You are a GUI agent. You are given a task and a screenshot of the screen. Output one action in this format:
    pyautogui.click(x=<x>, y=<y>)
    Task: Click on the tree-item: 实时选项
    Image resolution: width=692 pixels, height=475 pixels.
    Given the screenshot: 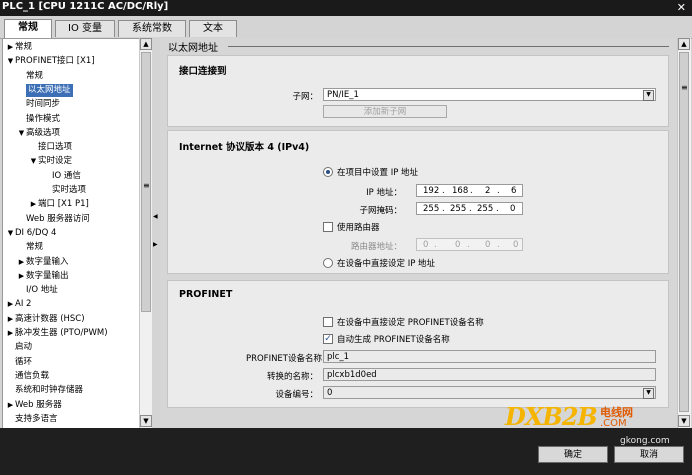 What is the action you would take?
    pyautogui.click(x=69, y=190)
    